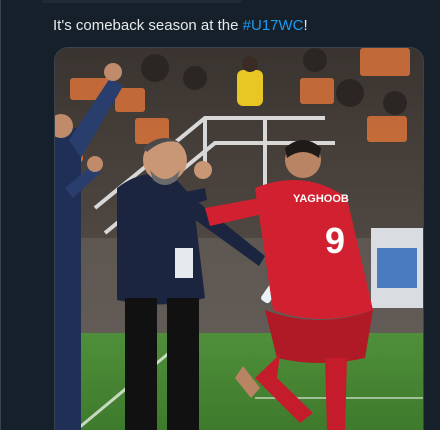 The image size is (440, 430). I want to click on previous-tweet-edge, so click(142, 1).